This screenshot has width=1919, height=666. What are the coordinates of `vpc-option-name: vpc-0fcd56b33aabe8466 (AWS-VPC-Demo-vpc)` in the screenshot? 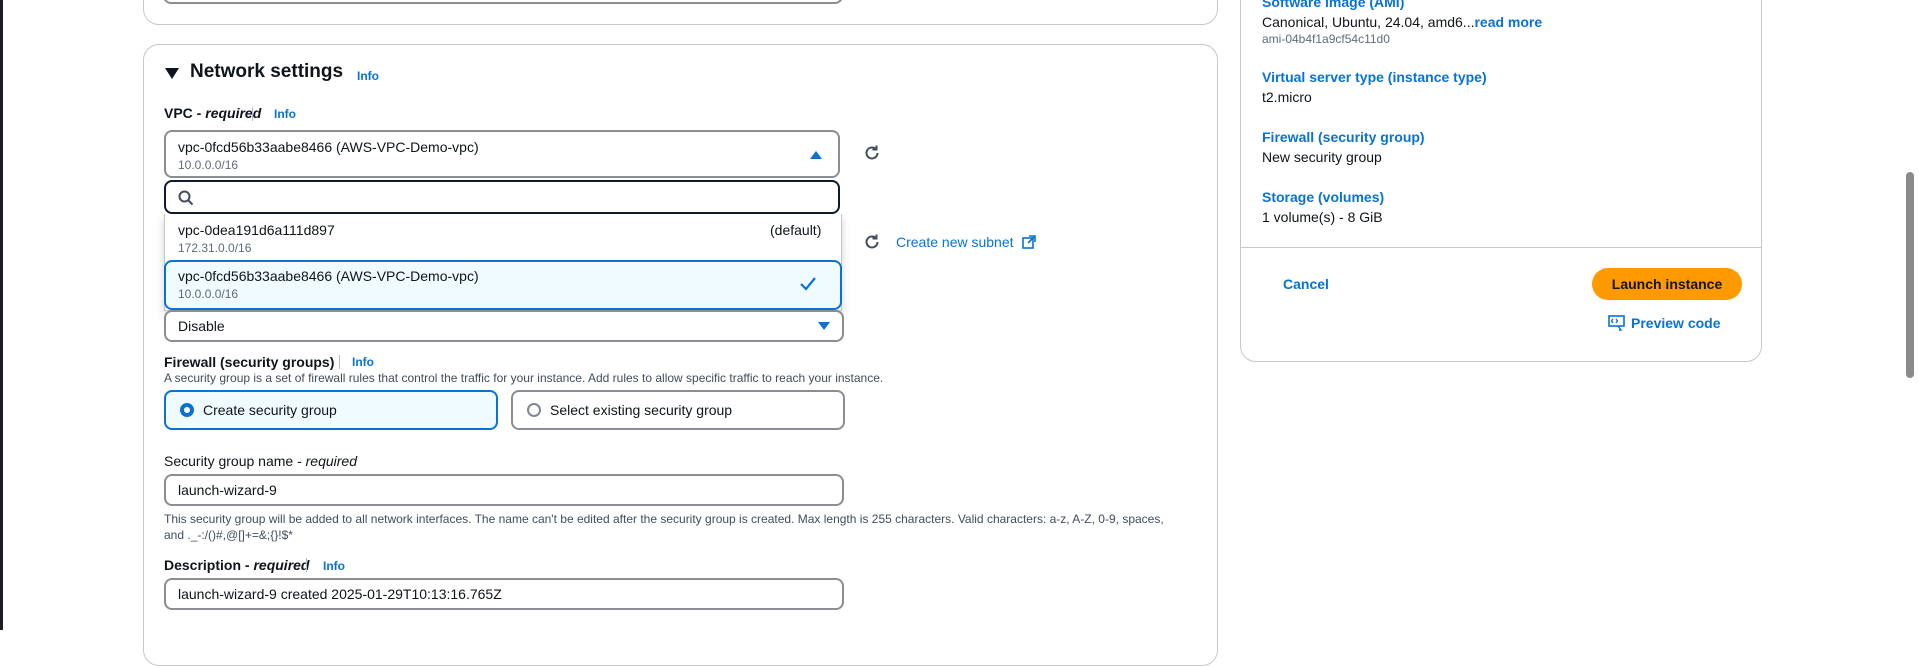 It's located at (328, 276).